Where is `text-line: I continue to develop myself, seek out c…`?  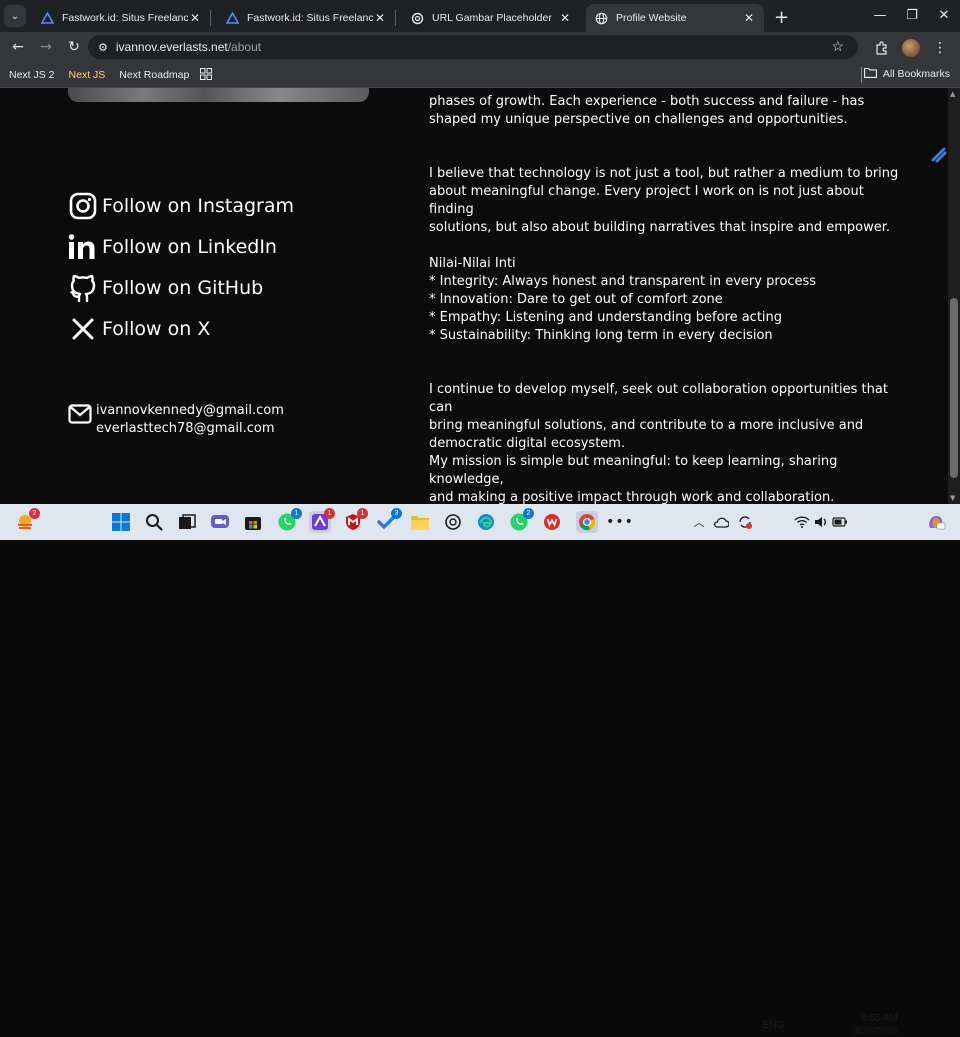 text-line: I continue to develop myself, seek out c… is located at coordinates (658, 398).